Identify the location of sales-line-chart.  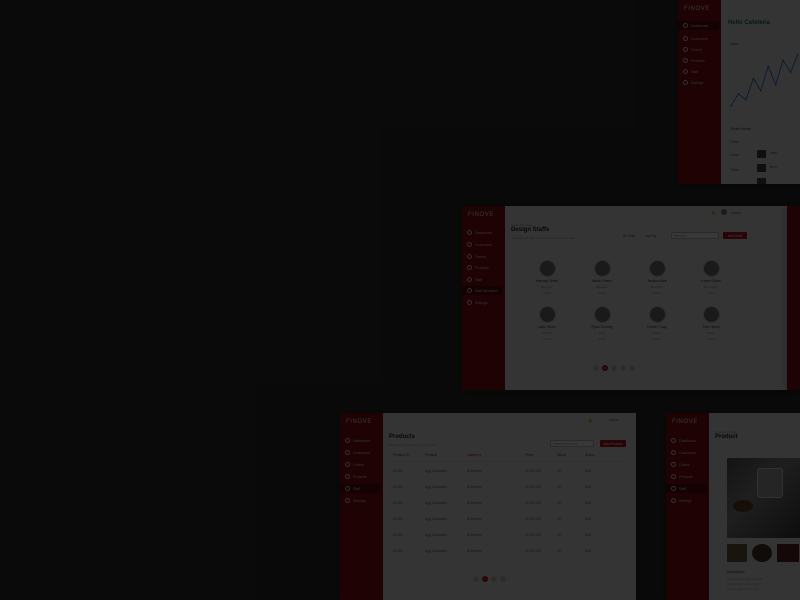
(764, 80).